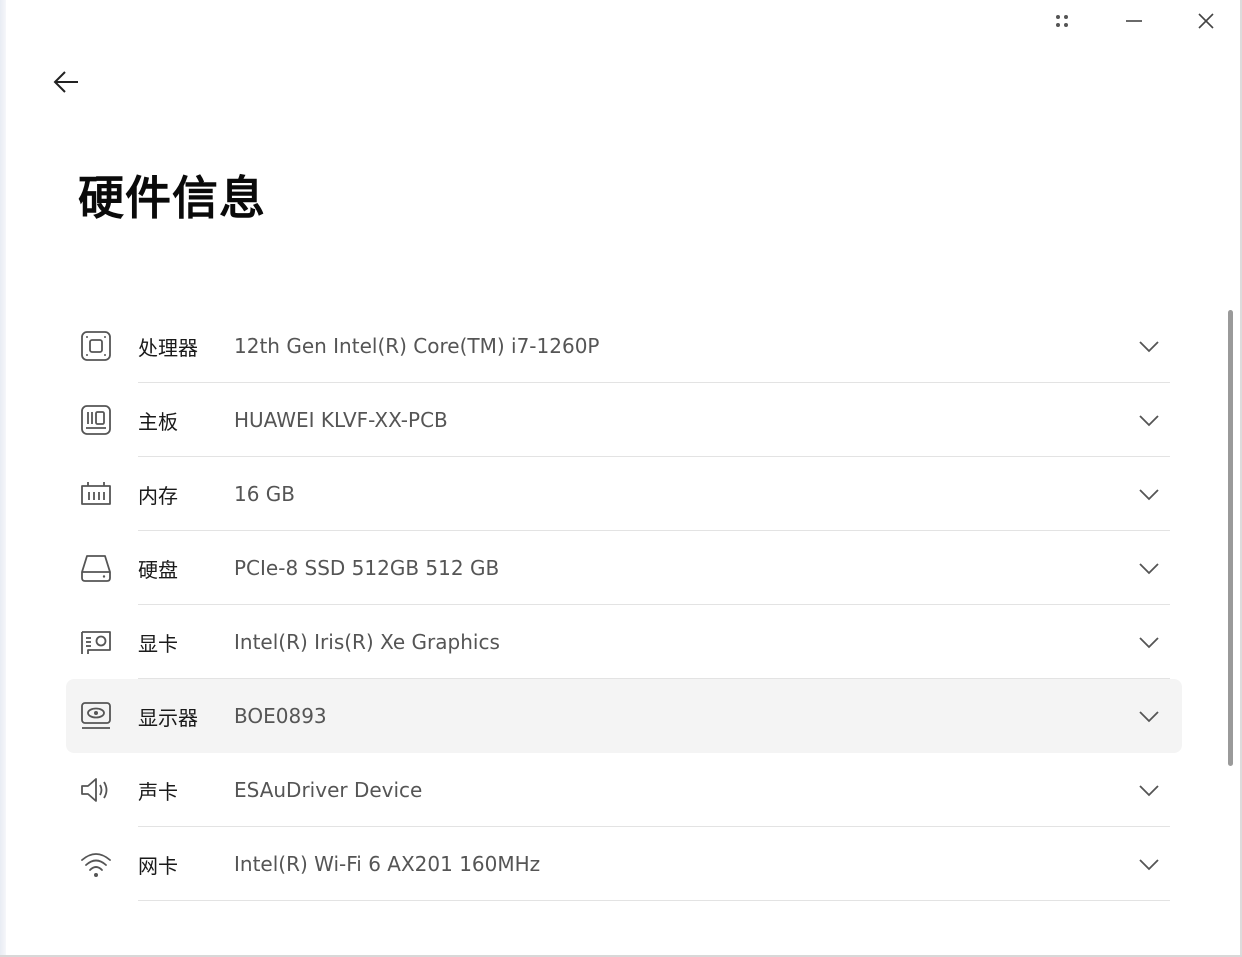  What do you see at coordinates (158, 865) in the screenshot?
I see `hardware-label: 网卡` at bounding box center [158, 865].